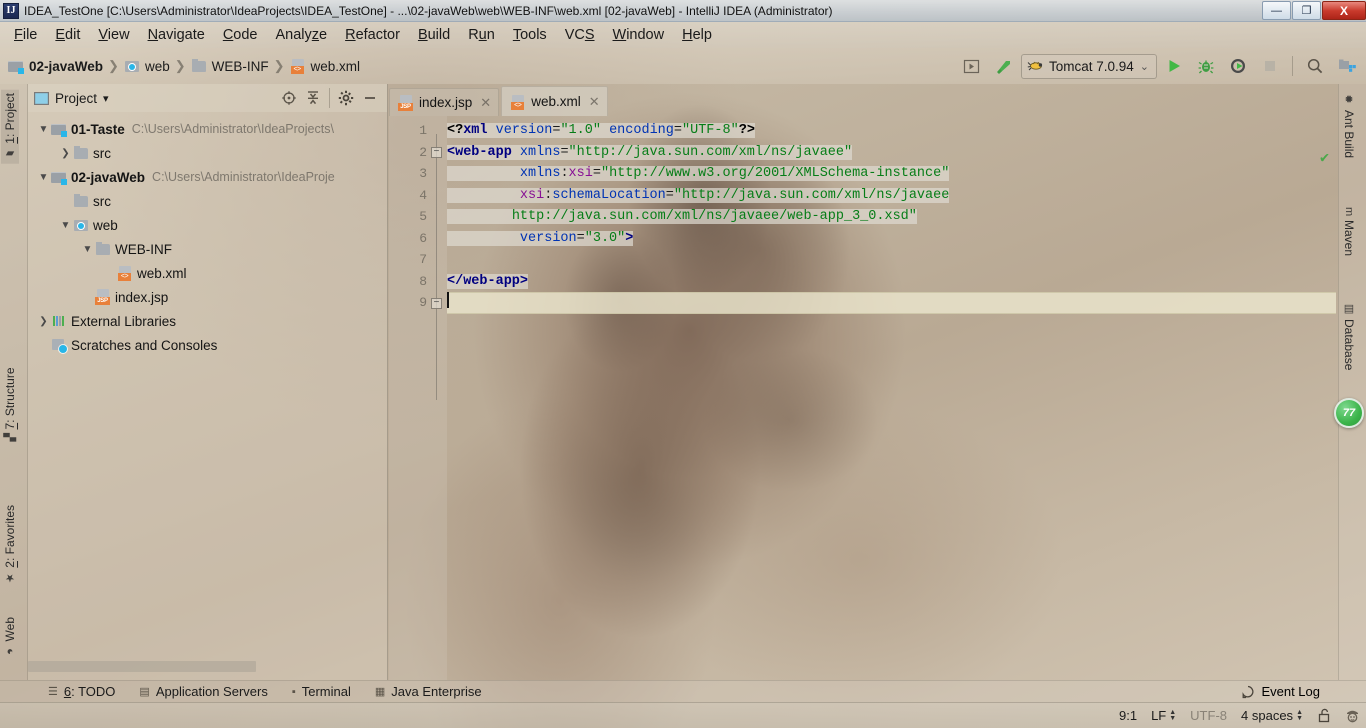 This screenshot has width=1366, height=728. I want to click on stop-icon, so click(1270, 66).